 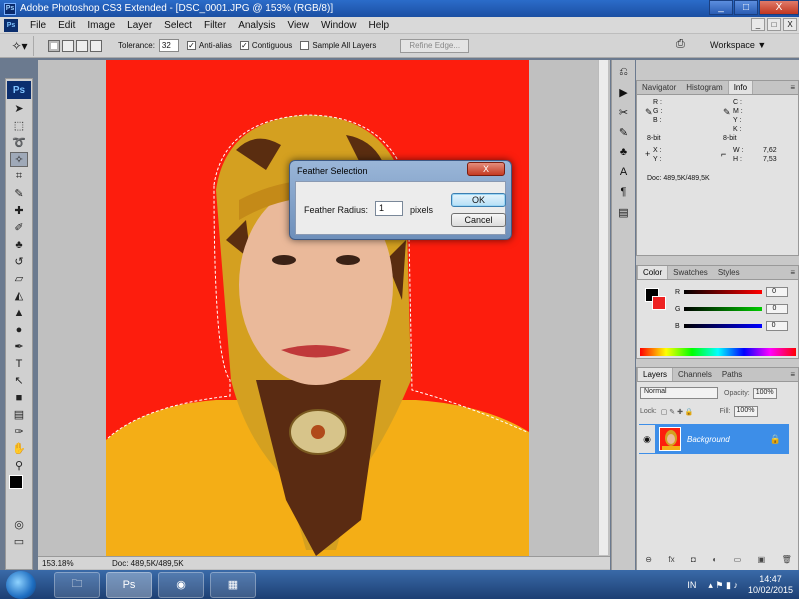 I want to click on new-group-icon: ▭, so click(x=738, y=562).